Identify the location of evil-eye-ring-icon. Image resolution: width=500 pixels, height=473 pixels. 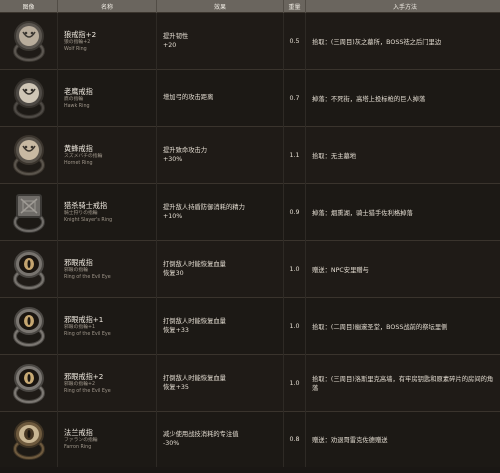
(29, 269).